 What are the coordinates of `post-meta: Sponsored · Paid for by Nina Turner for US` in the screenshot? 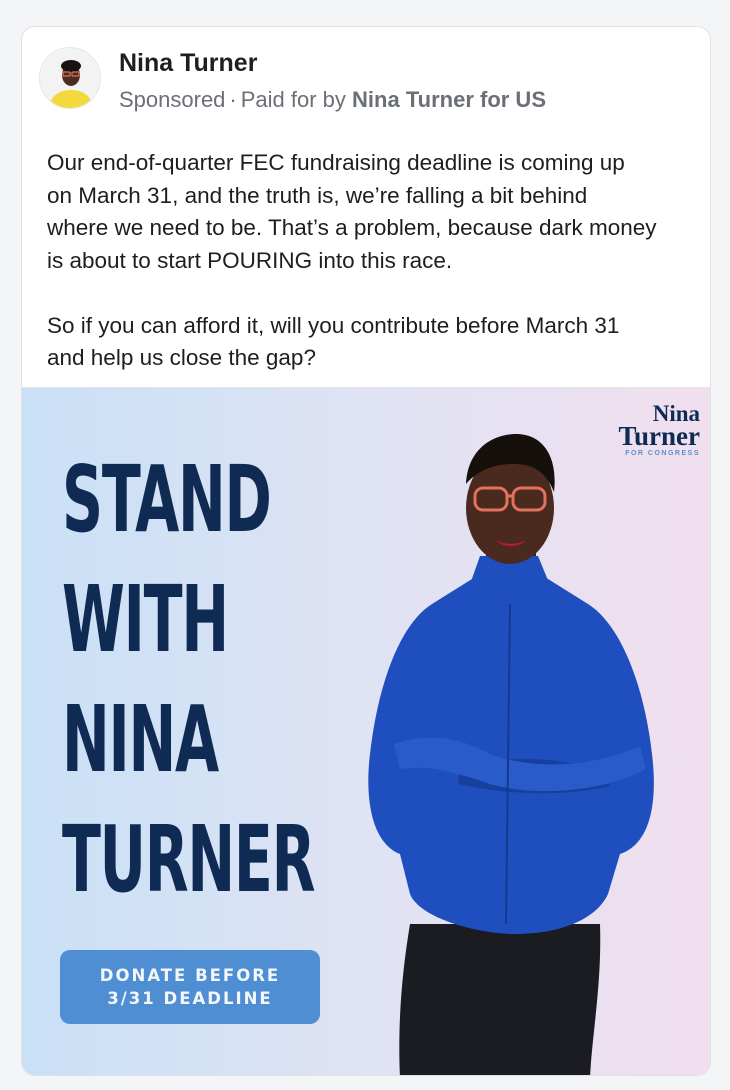 It's located at (332, 100).